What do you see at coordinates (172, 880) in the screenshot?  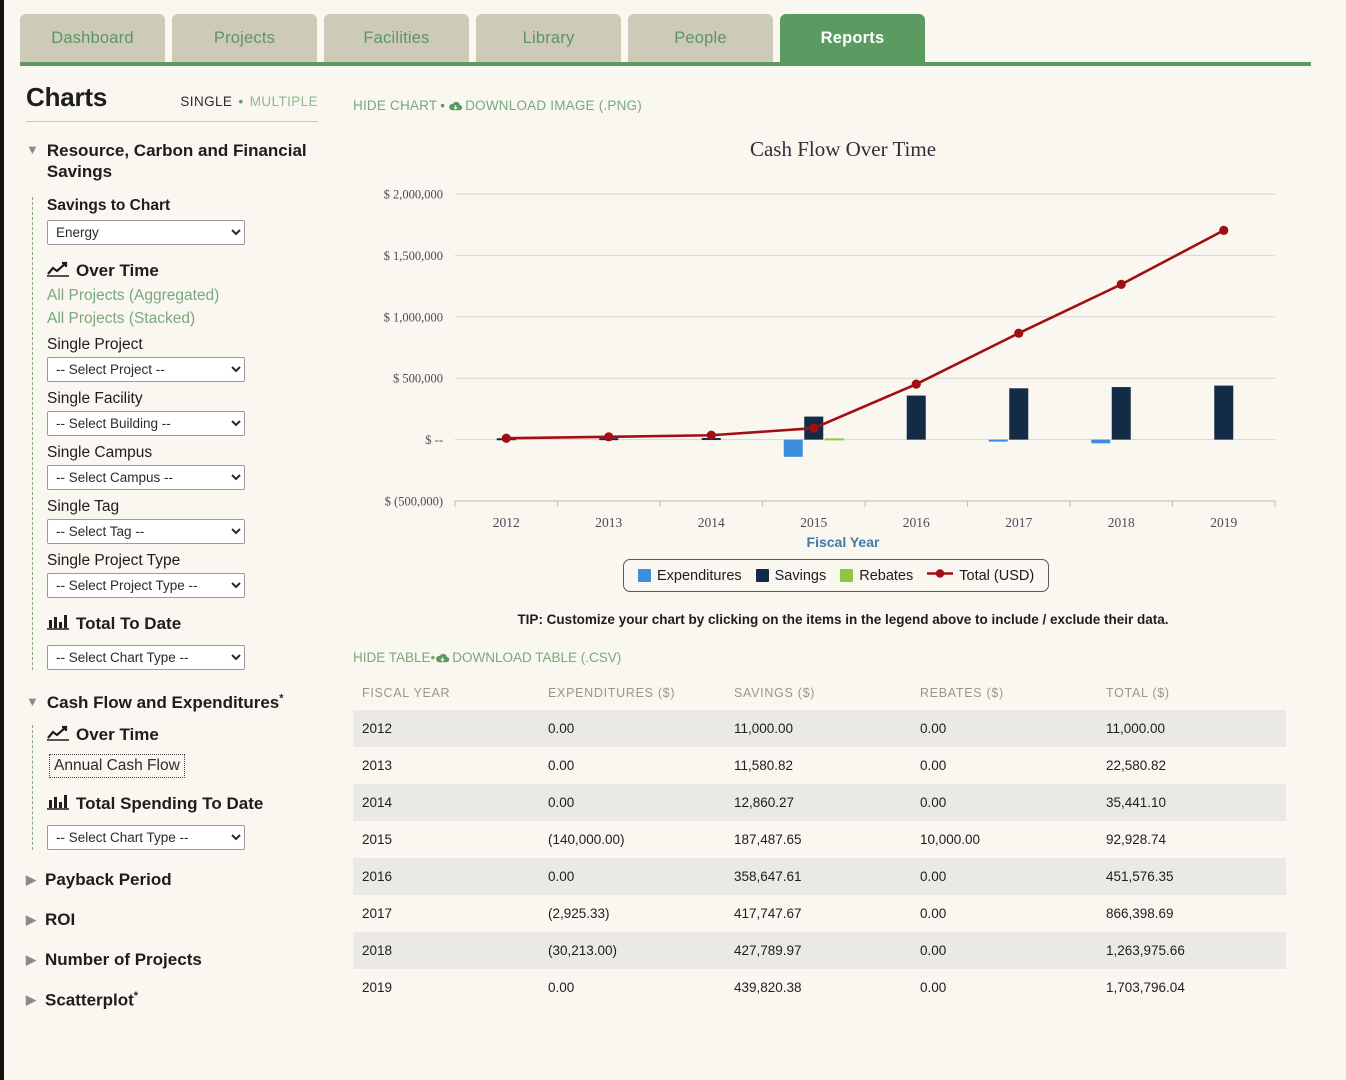 I see `section-payback-period: ▶ Payback Period` at bounding box center [172, 880].